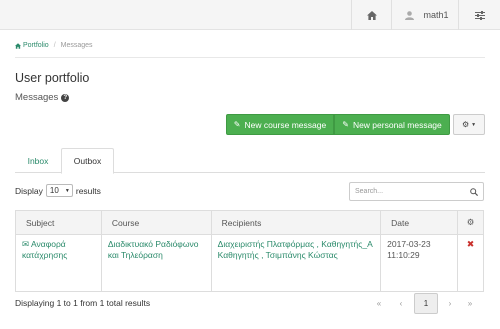 This screenshot has width=500, height=329. What do you see at coordinates (419, 263) in the screenshot?
I see `cell-date: 2017-03-23 11:10:29` at bounding box center [419, 263].